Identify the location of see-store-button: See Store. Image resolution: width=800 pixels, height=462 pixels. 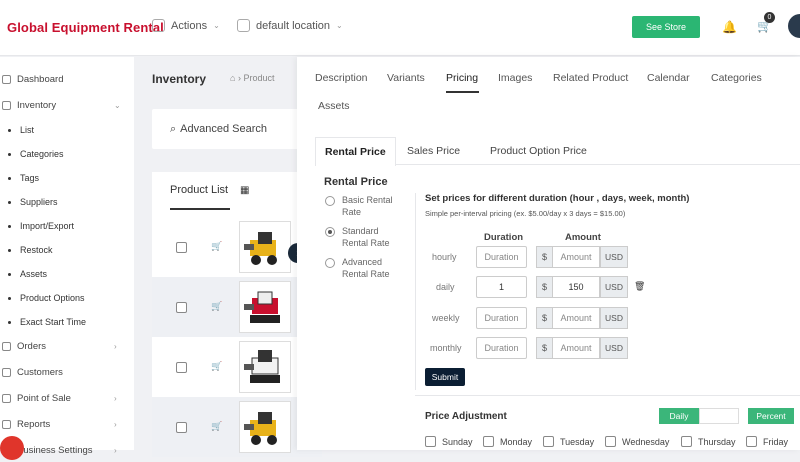
(666, 27).